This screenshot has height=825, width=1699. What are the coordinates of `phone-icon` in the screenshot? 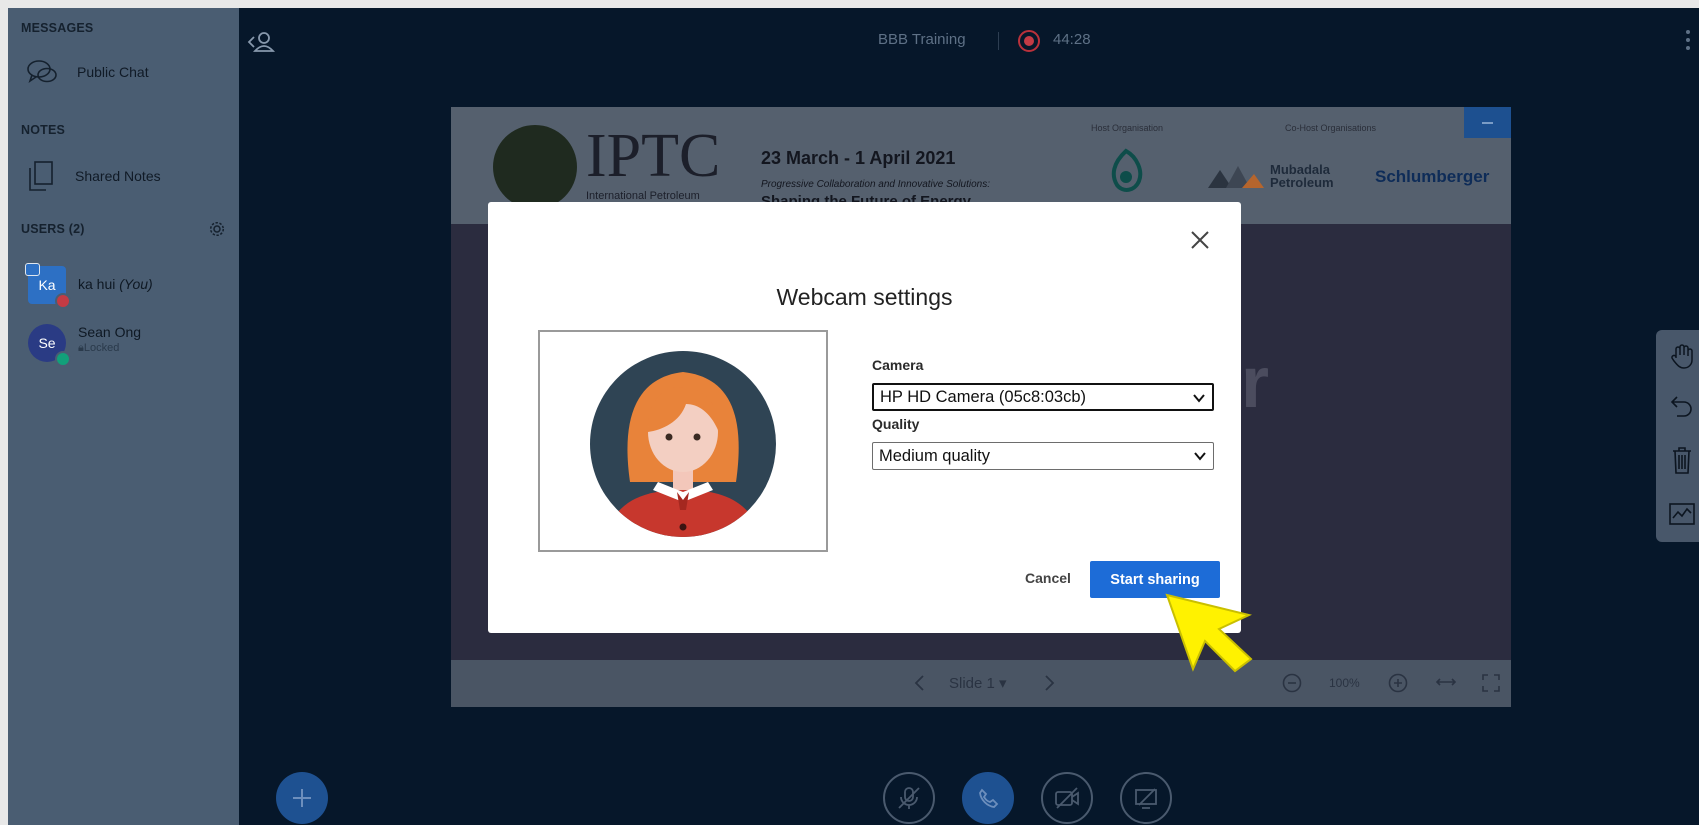 It's located at (988, 798).